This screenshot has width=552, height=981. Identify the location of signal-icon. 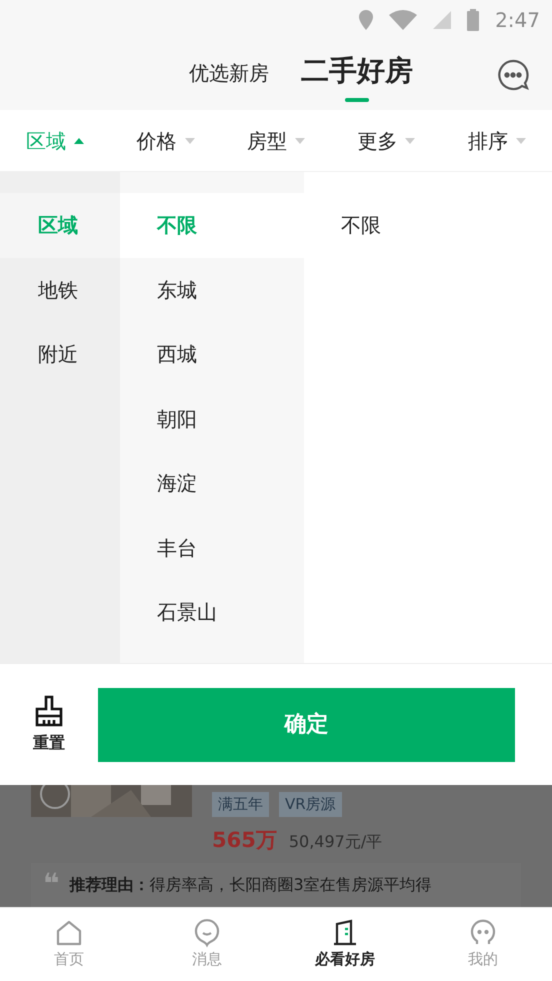
(442, 20).